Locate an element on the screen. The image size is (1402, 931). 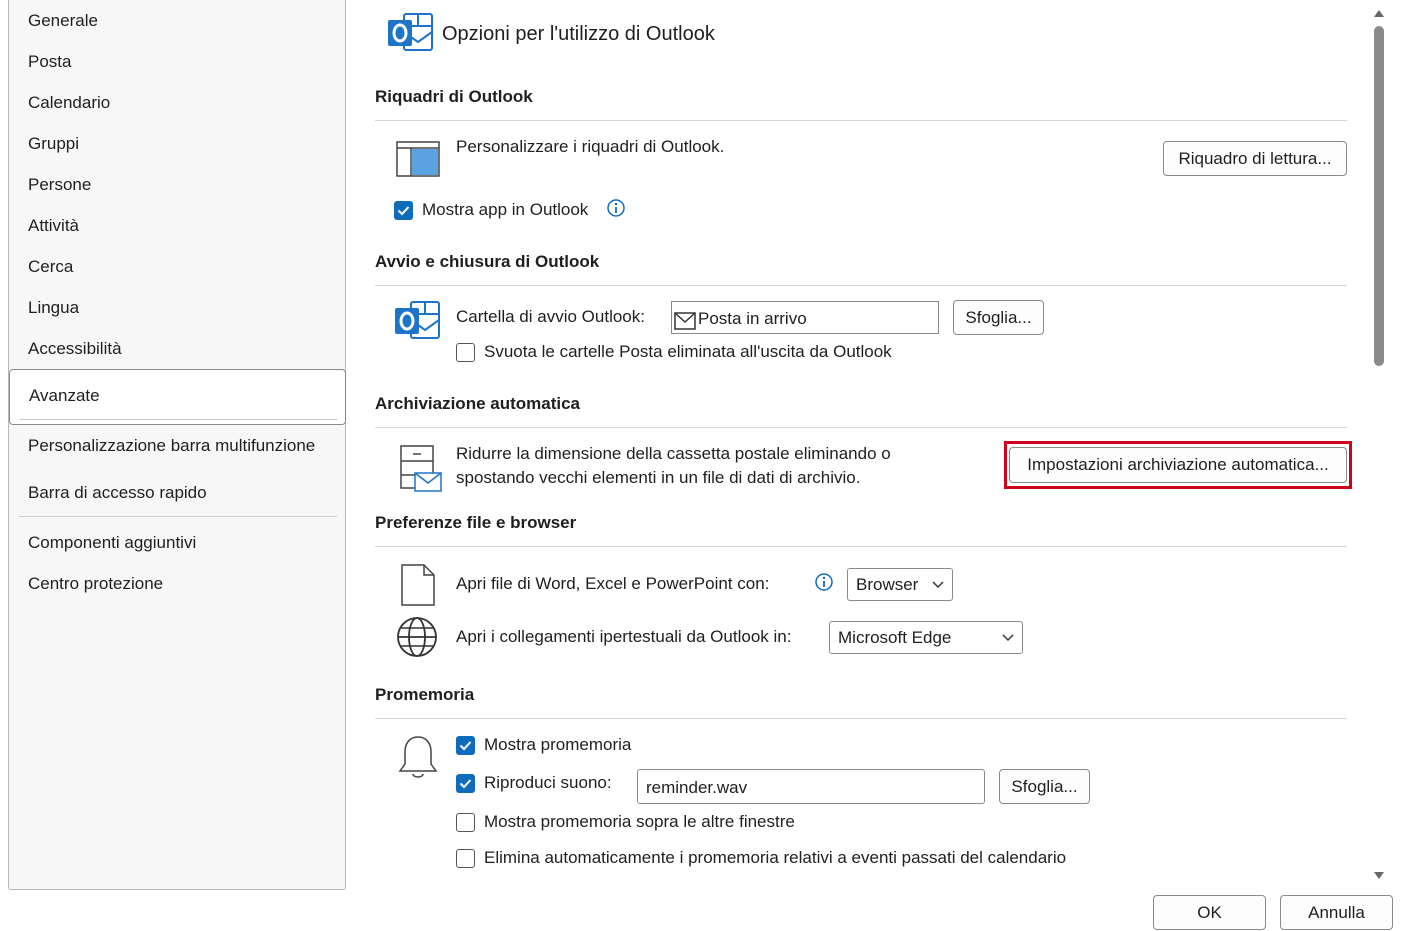
open-files-select: Browser is located at coordinates (900, 584).